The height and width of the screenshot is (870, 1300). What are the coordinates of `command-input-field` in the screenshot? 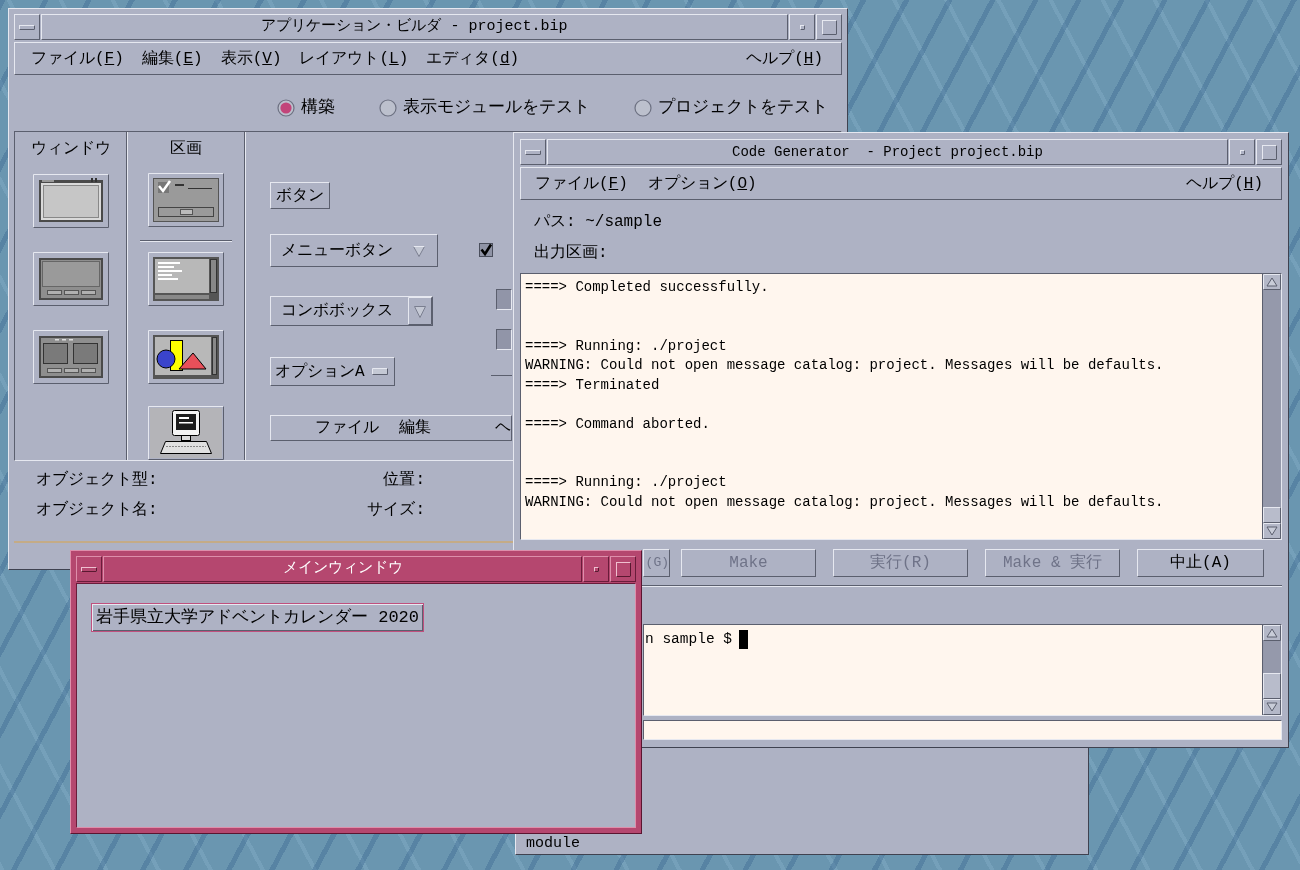 It's located at (962, 730).